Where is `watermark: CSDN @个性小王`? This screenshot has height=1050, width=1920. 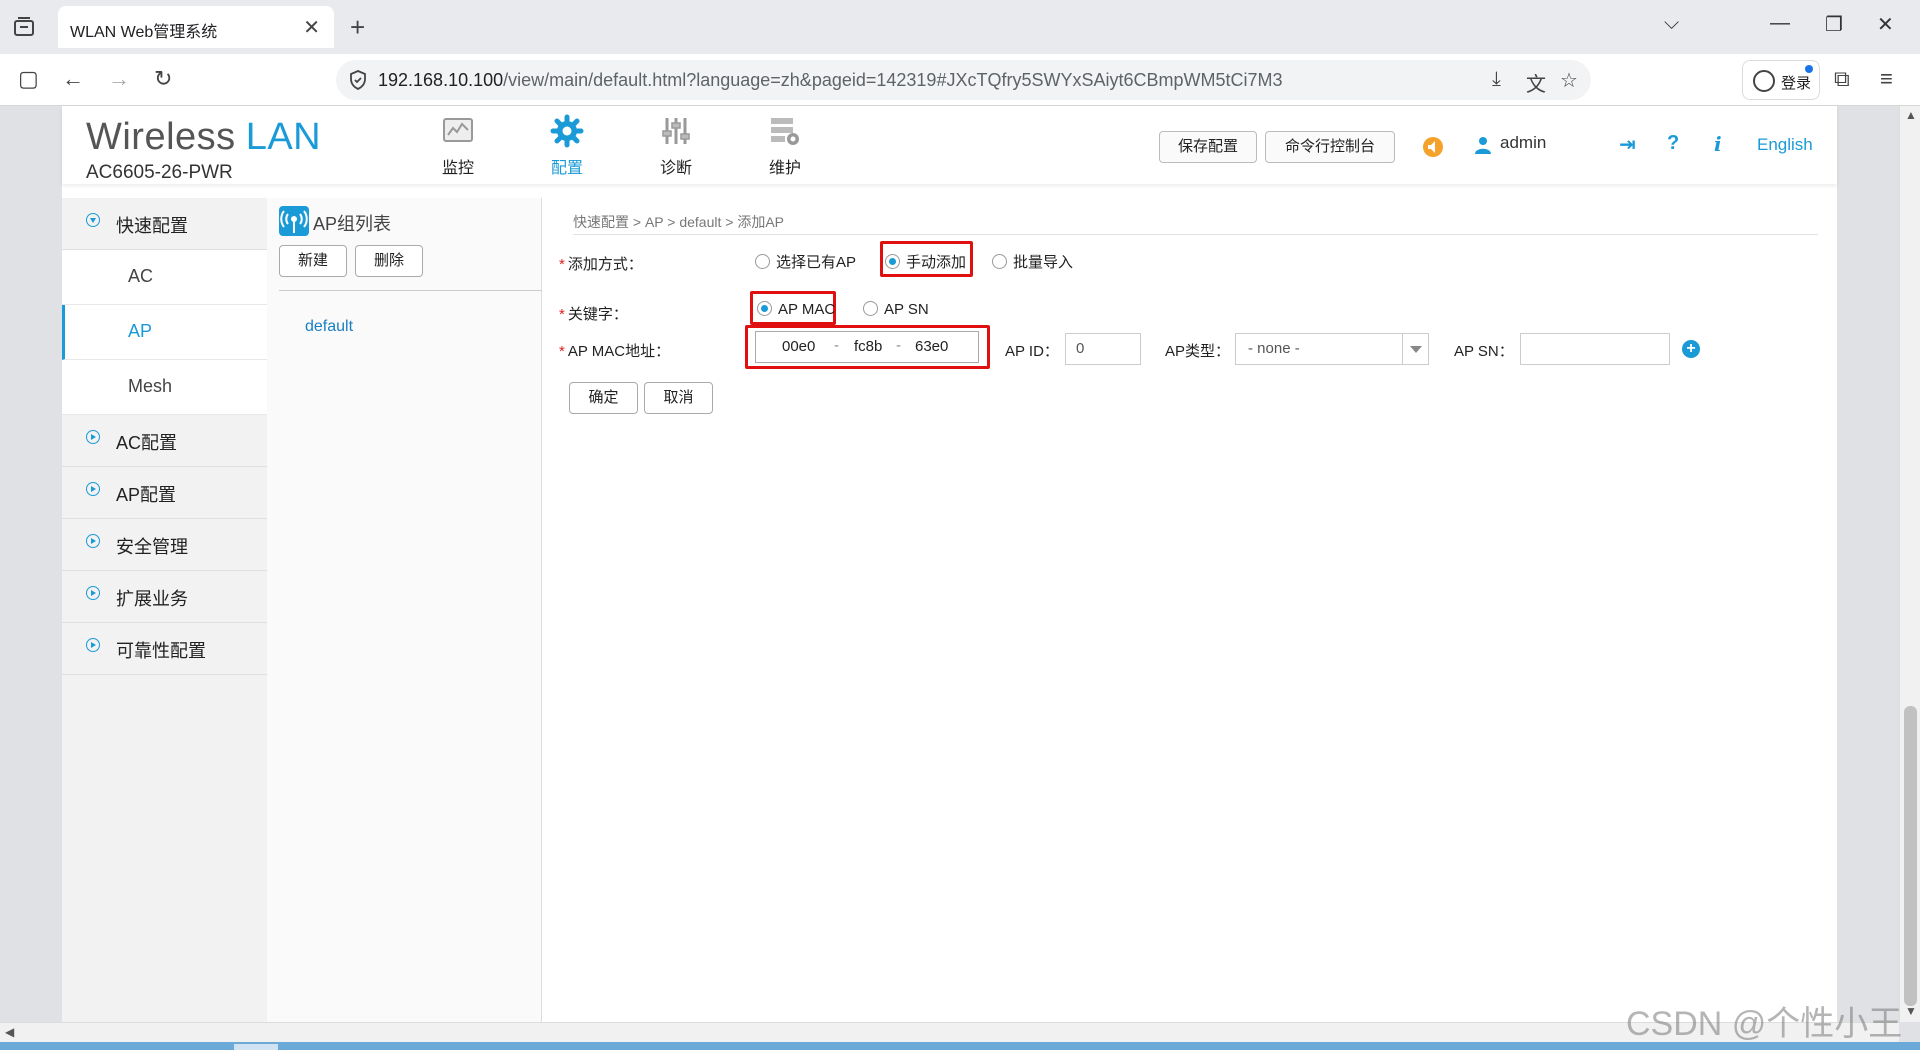
watermark: CSDN @个性小王 is located at coordinates (1764, 1024).